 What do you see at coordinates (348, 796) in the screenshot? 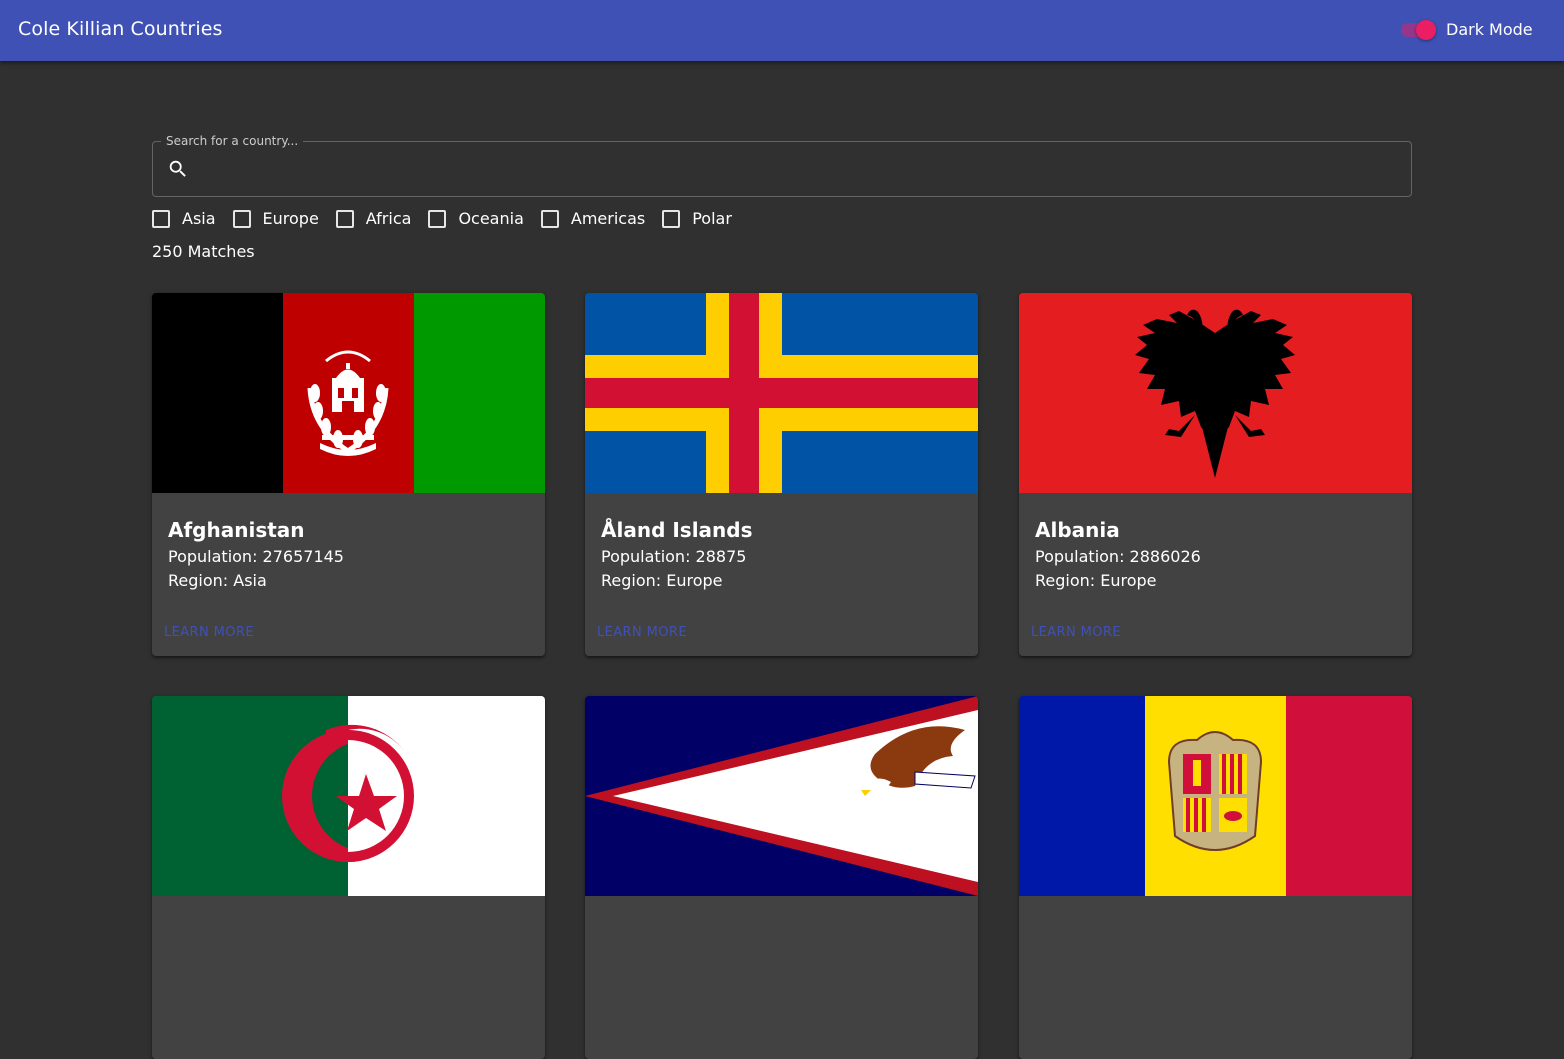
I see `algeria-flag` at bounding box center [348, 796].